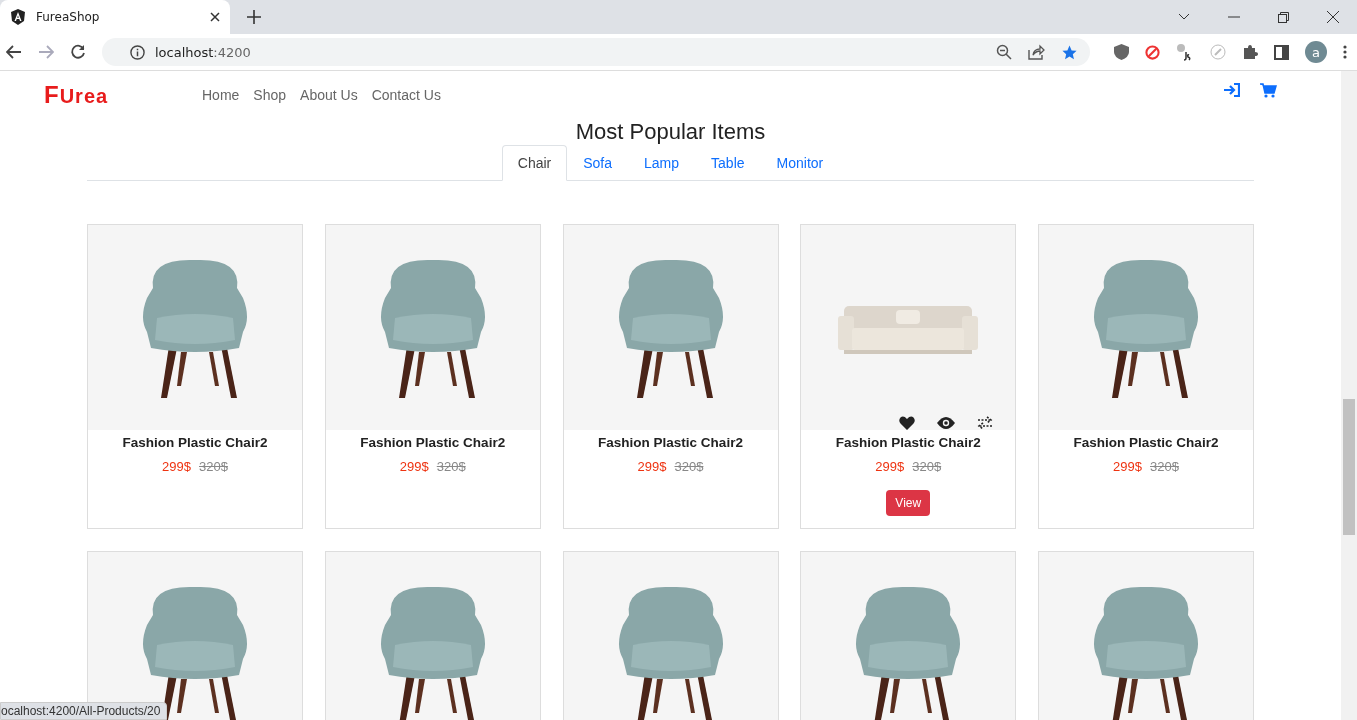  I want to click on shield-icon, so click(1121, 52).